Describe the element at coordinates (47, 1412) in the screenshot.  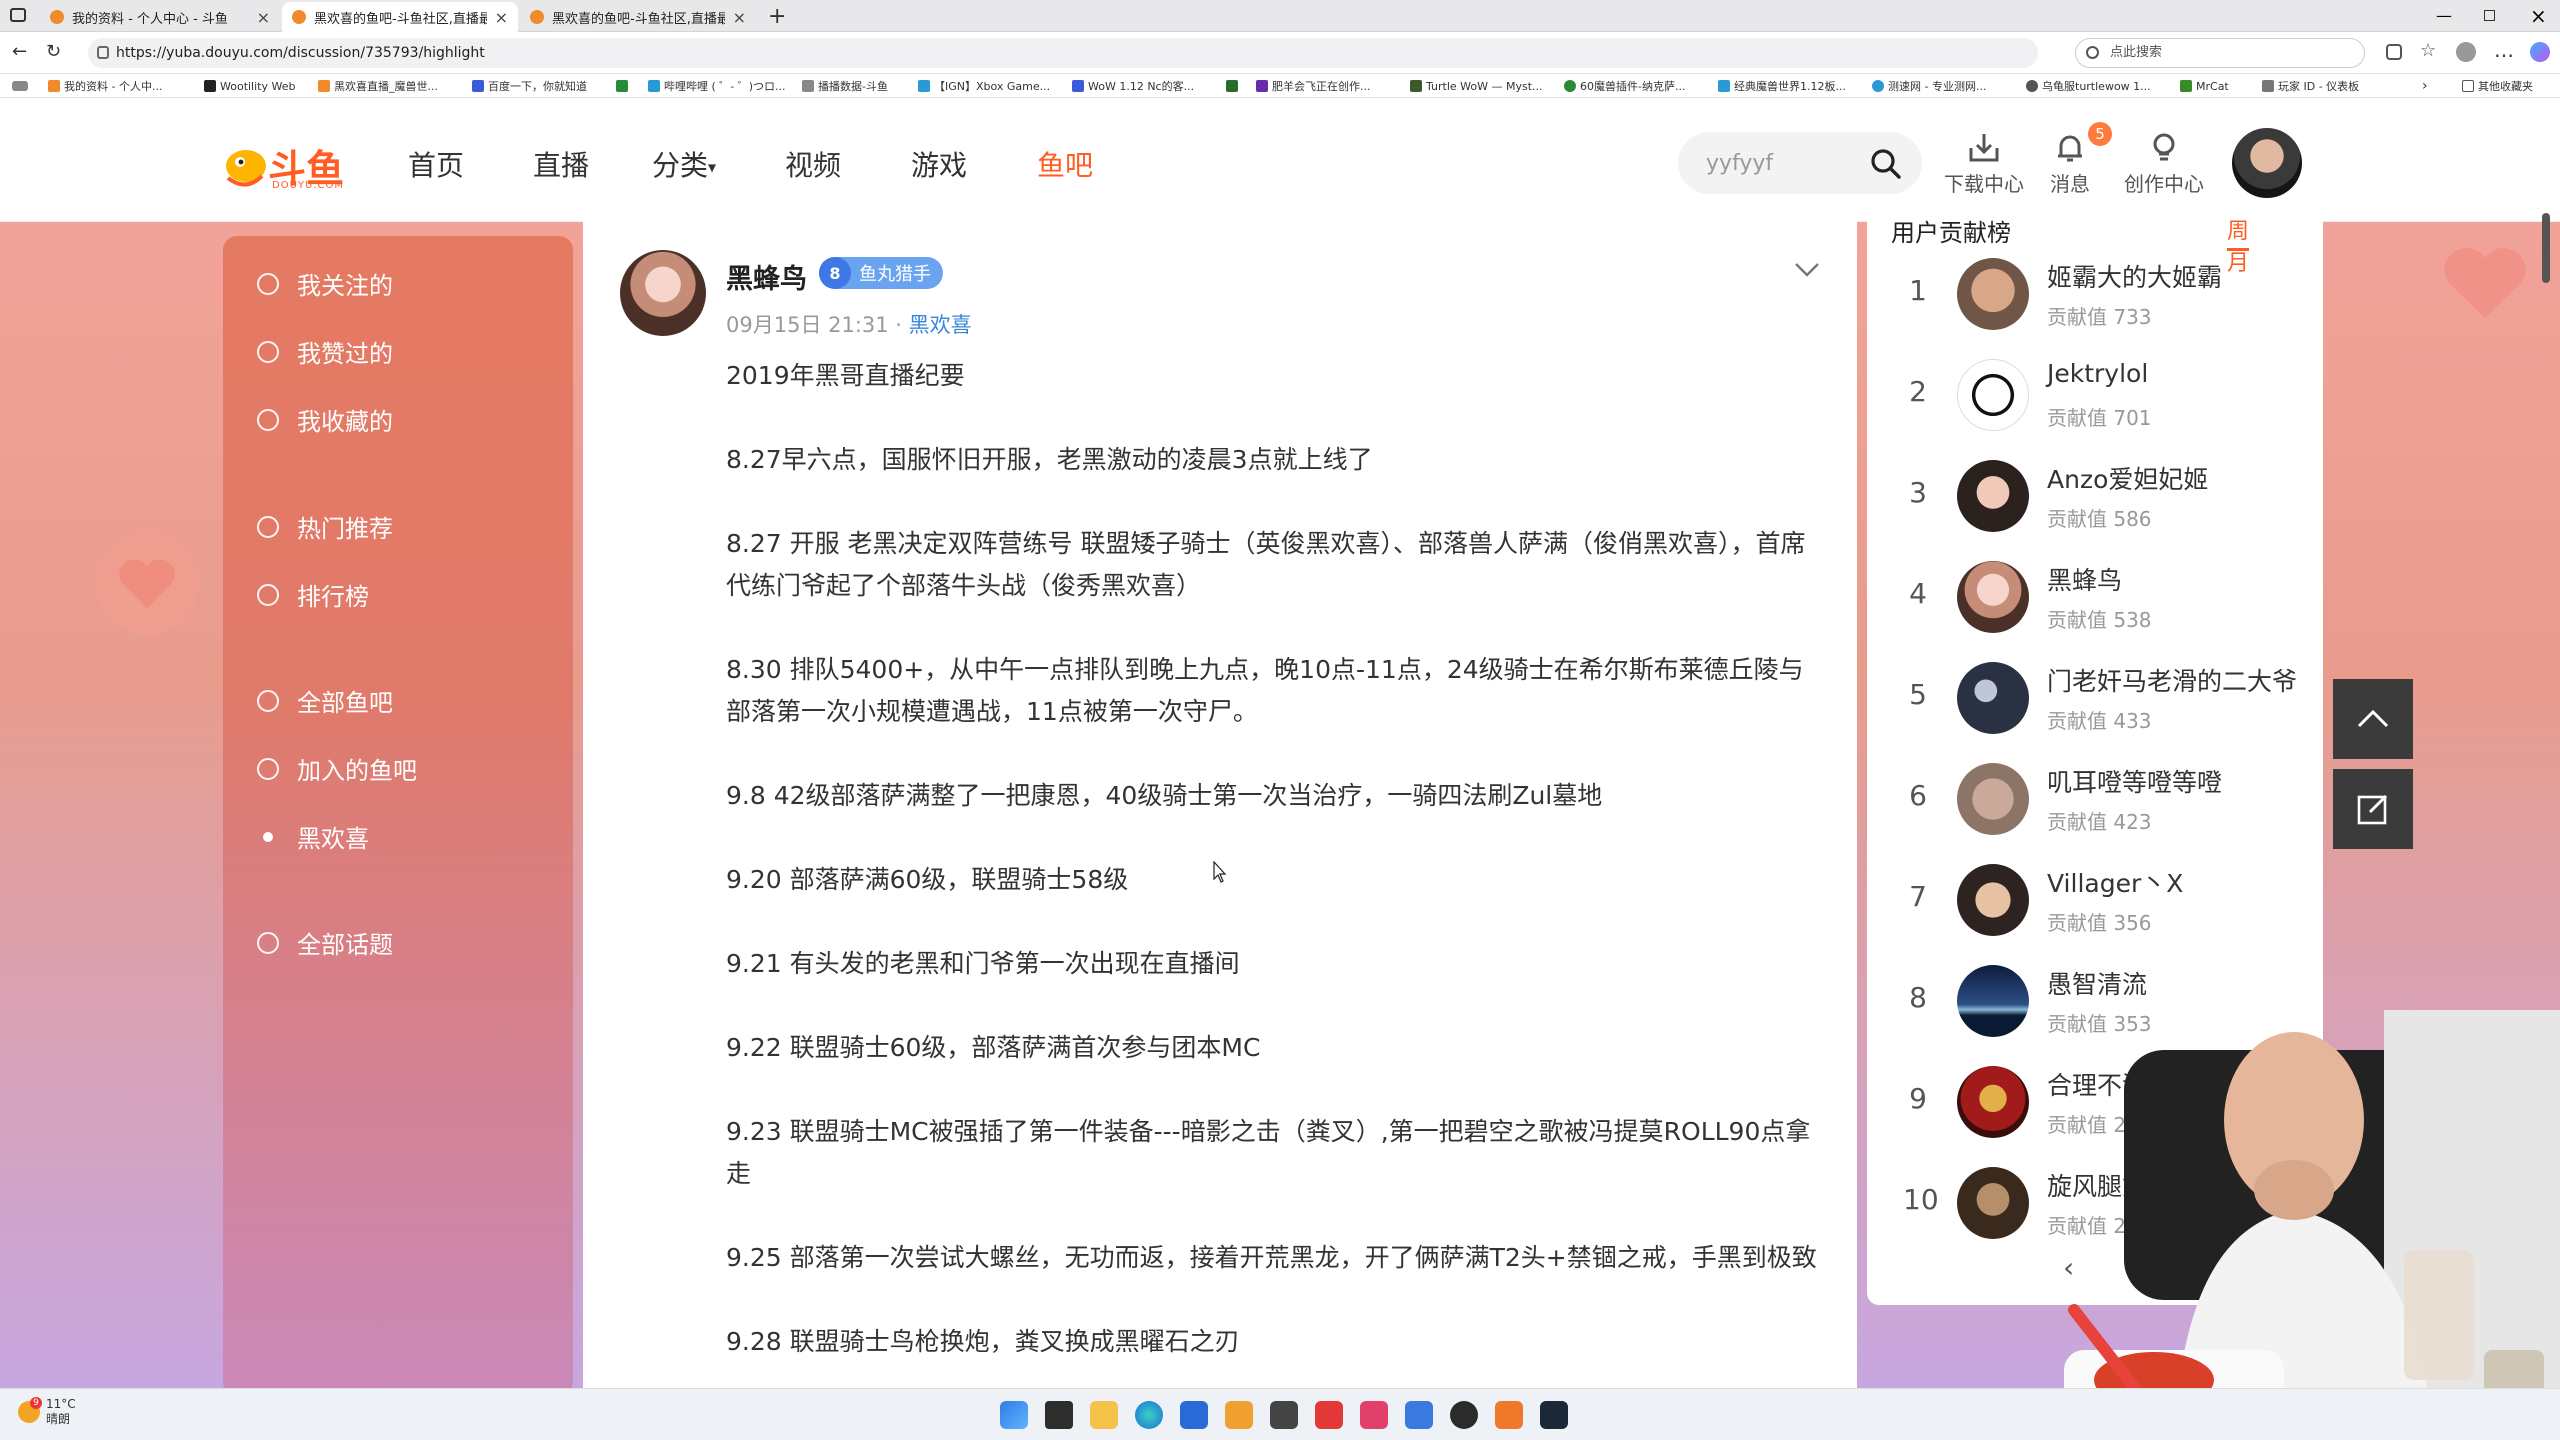
I see `weather-widget: 9 11°C 晴朗` at that location.